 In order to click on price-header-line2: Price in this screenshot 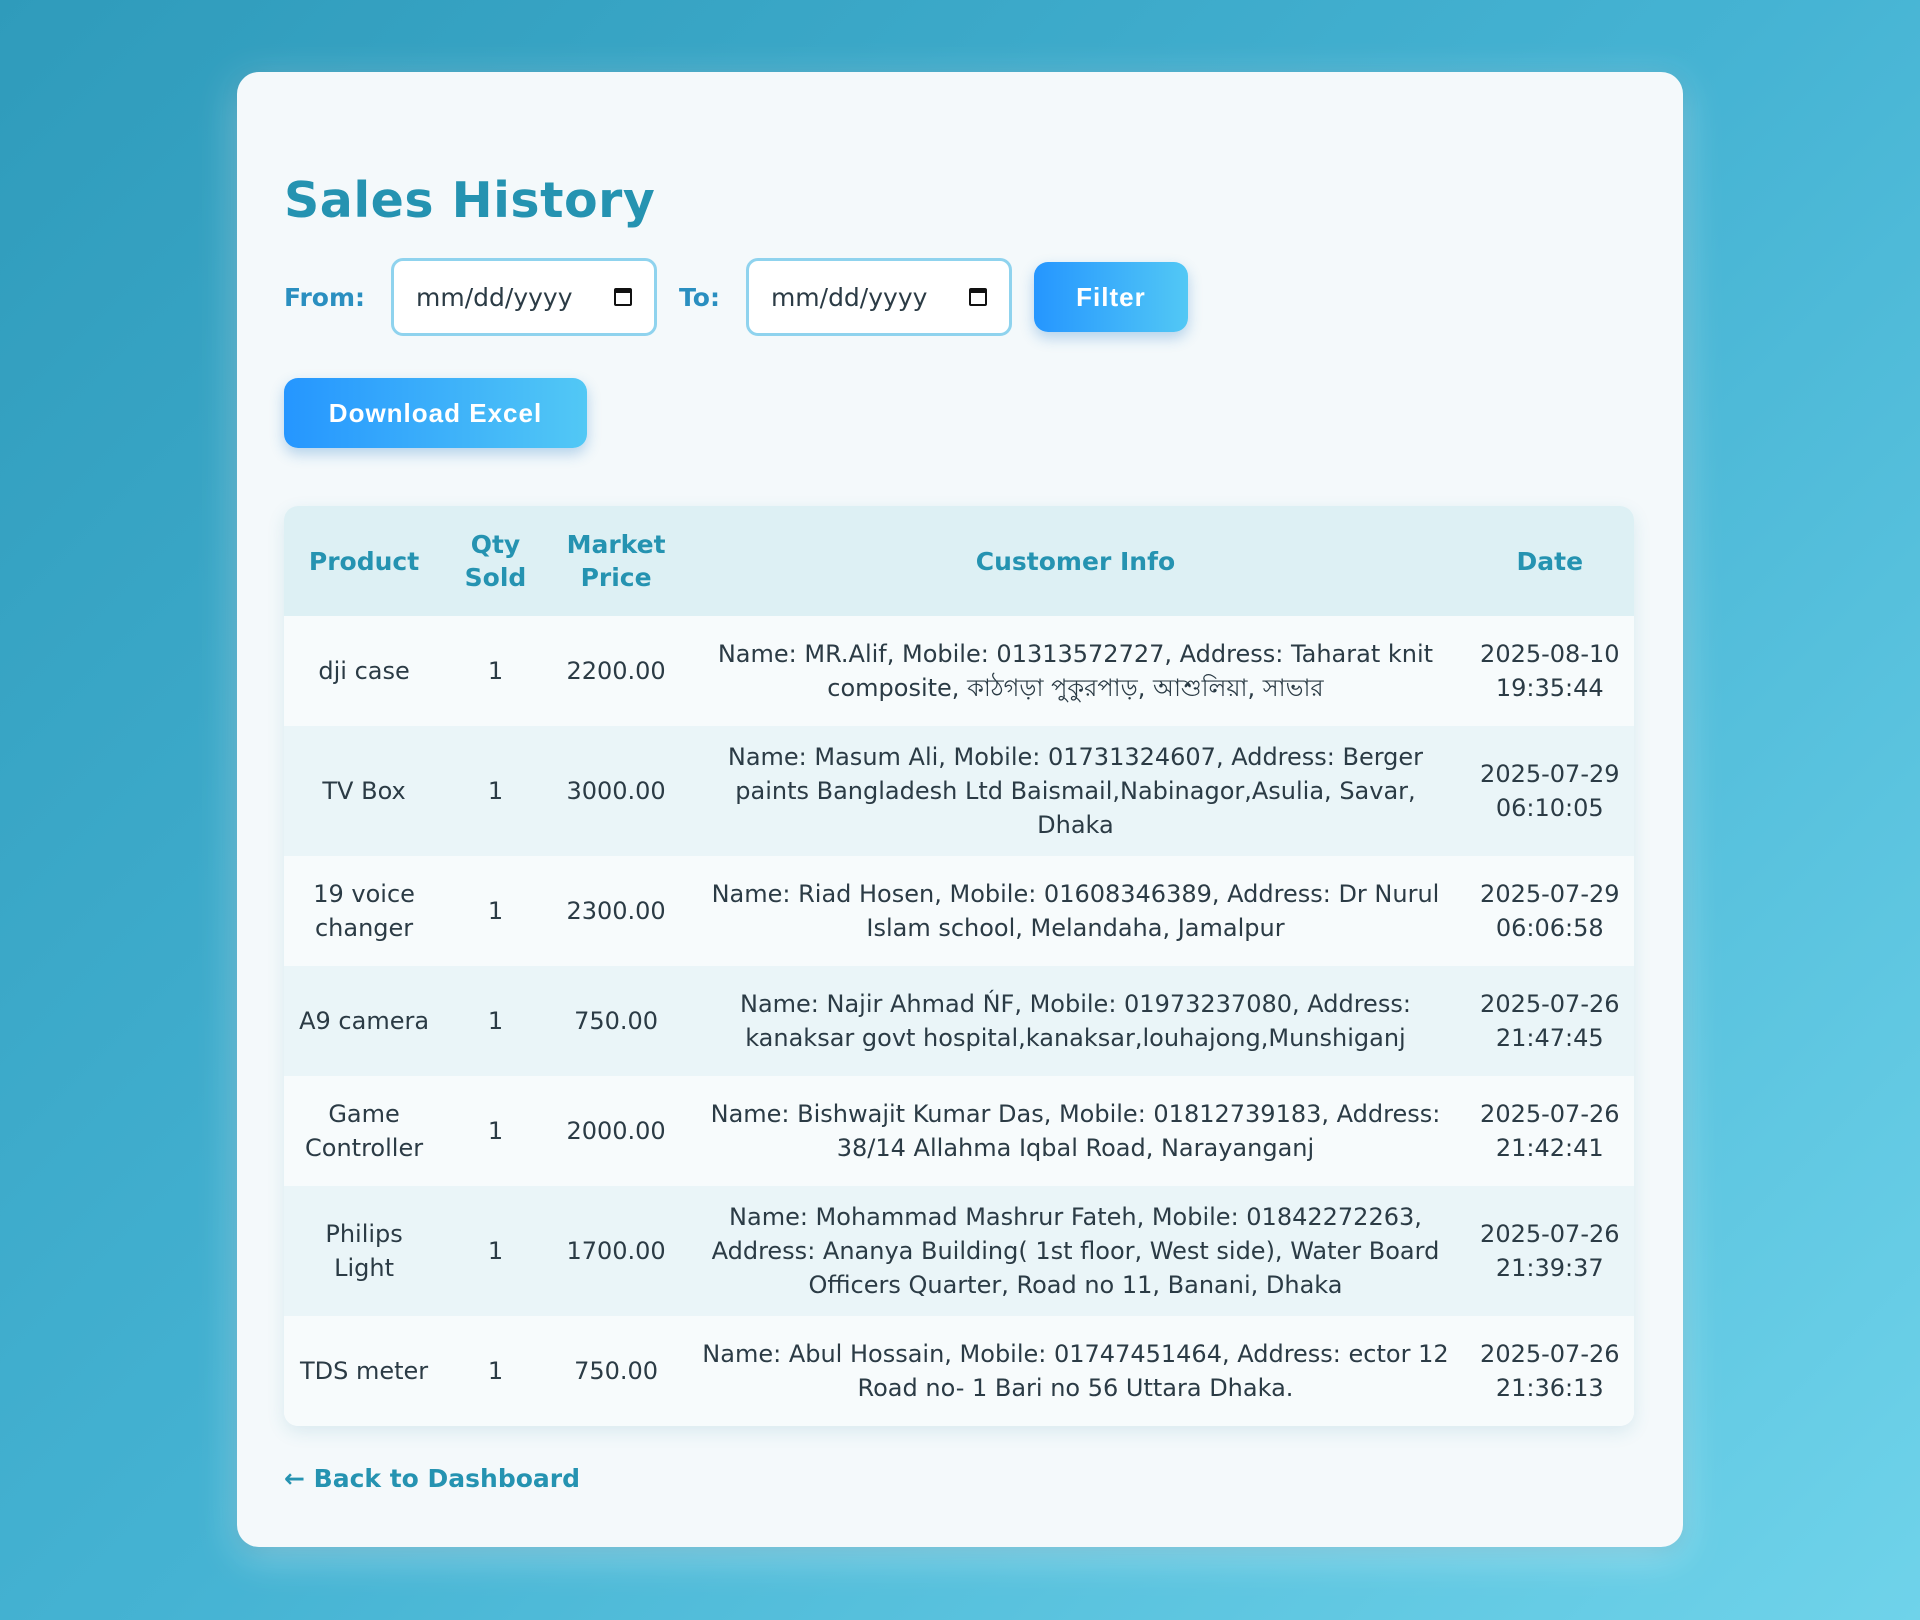, I will do `click(616, 577)`.